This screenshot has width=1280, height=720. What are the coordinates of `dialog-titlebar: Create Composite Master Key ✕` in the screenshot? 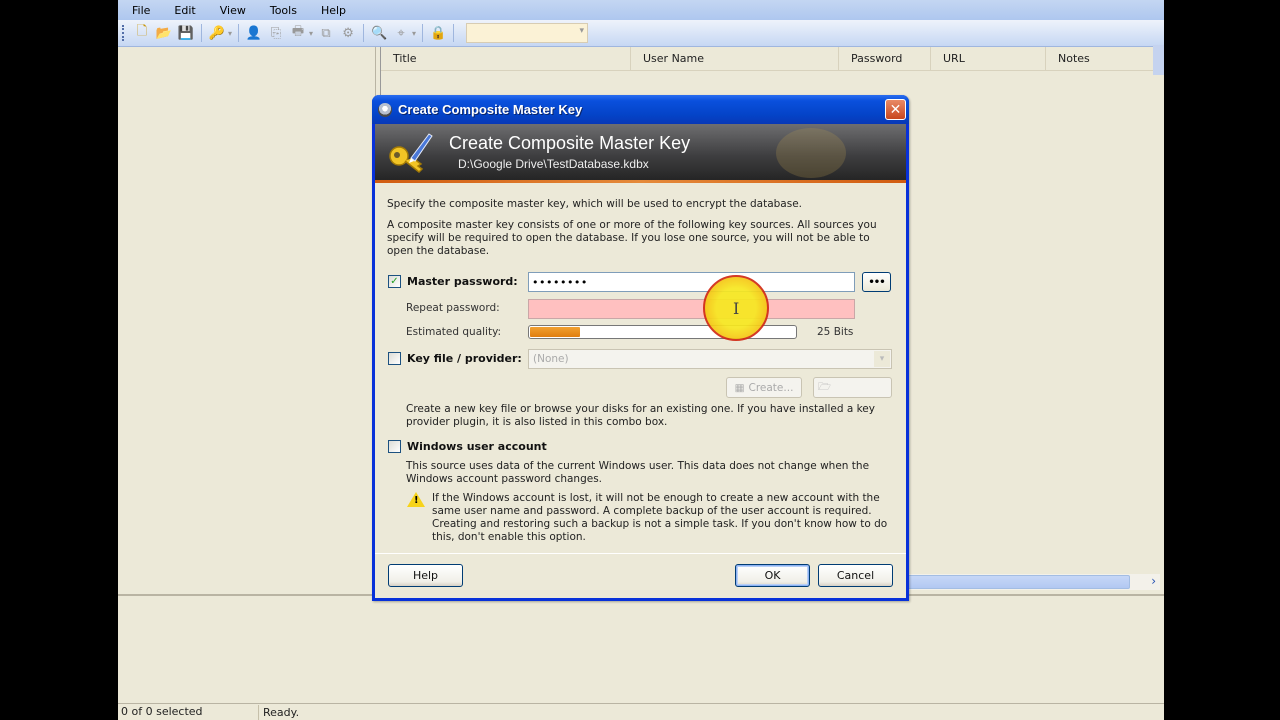 It's located at (640, 109).